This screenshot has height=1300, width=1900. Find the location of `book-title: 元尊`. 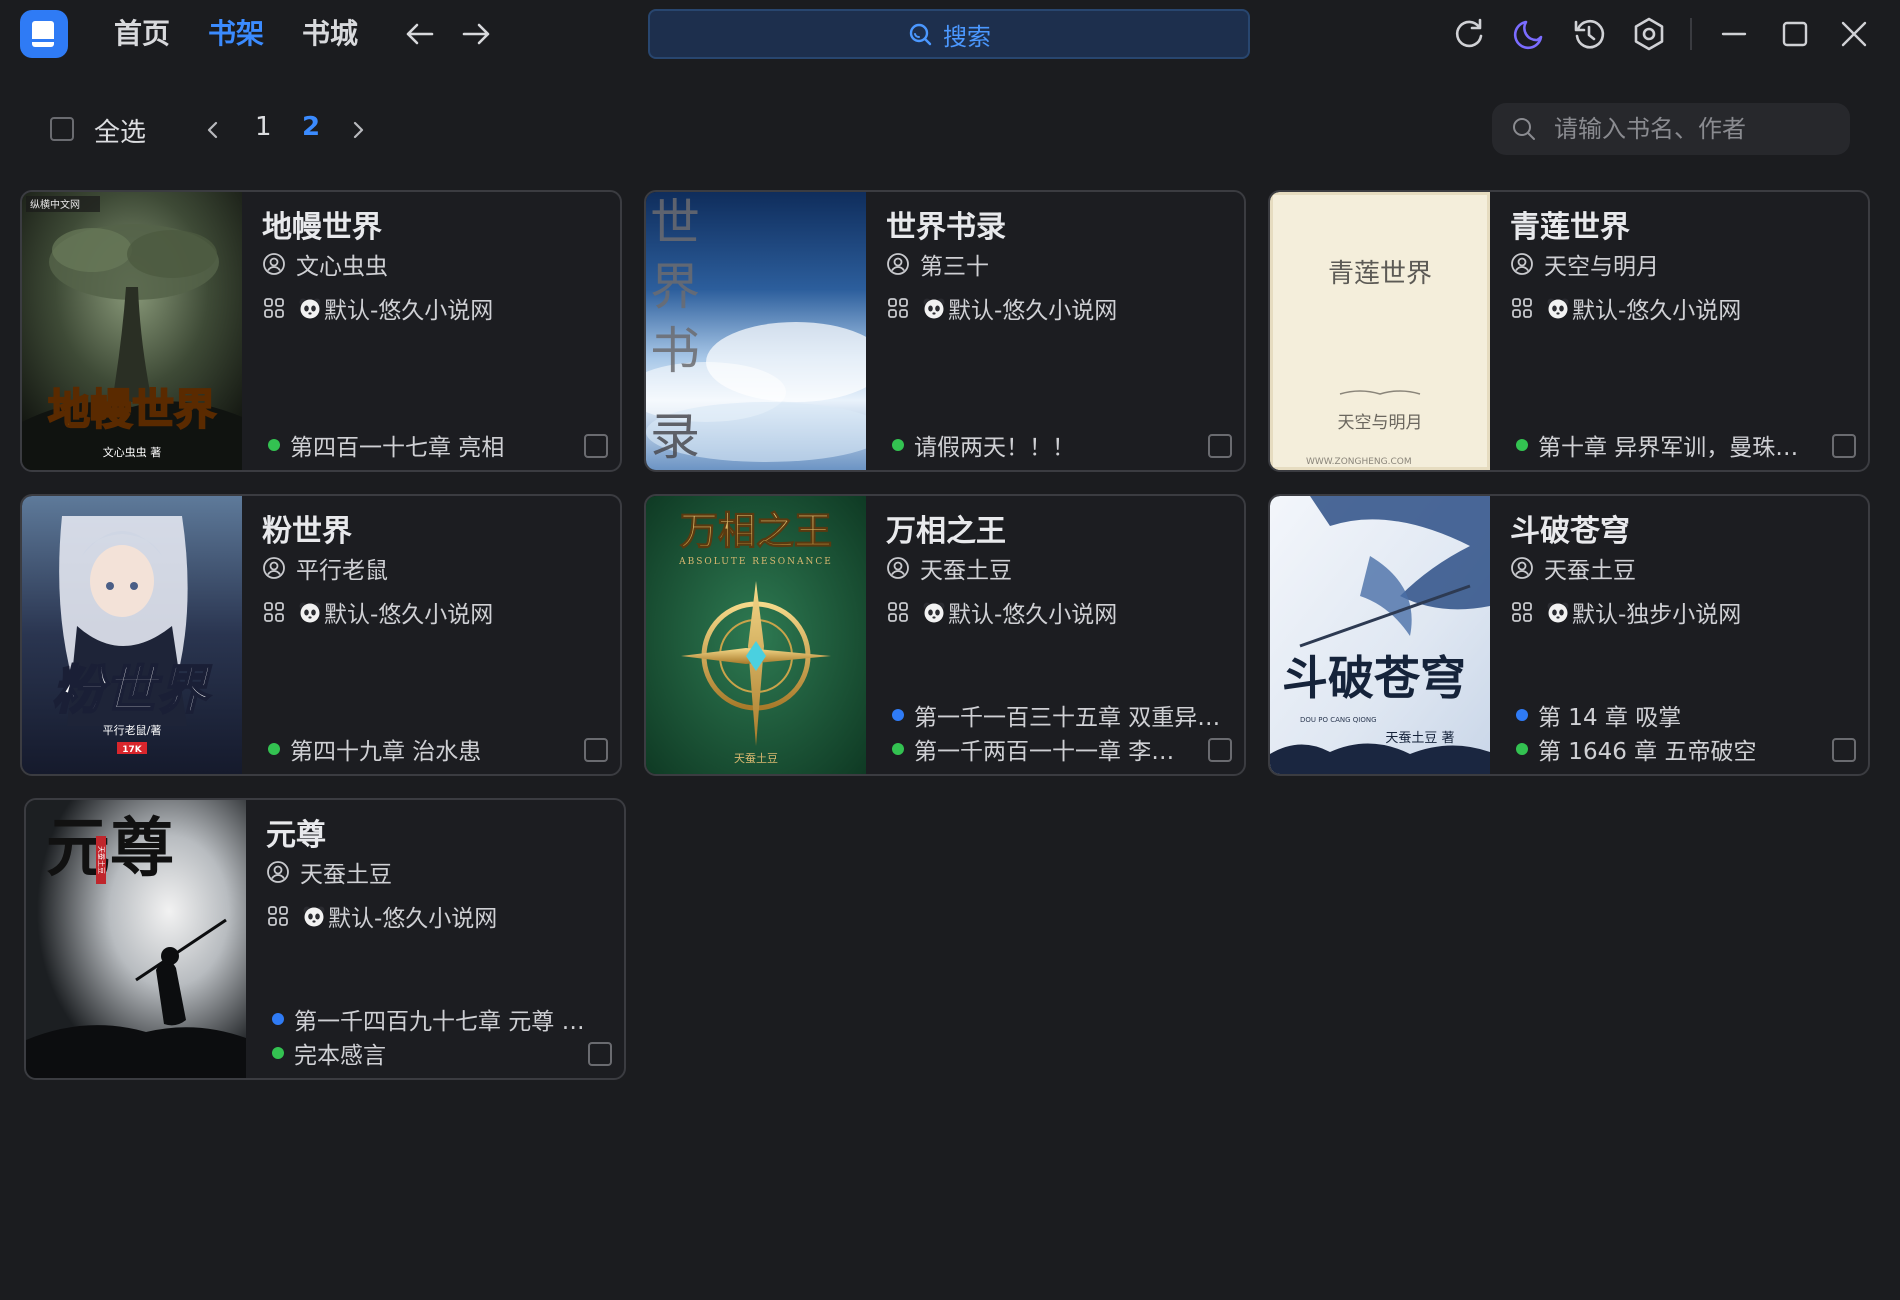

book-title: 元尊 is located at coordinates (296, 835).